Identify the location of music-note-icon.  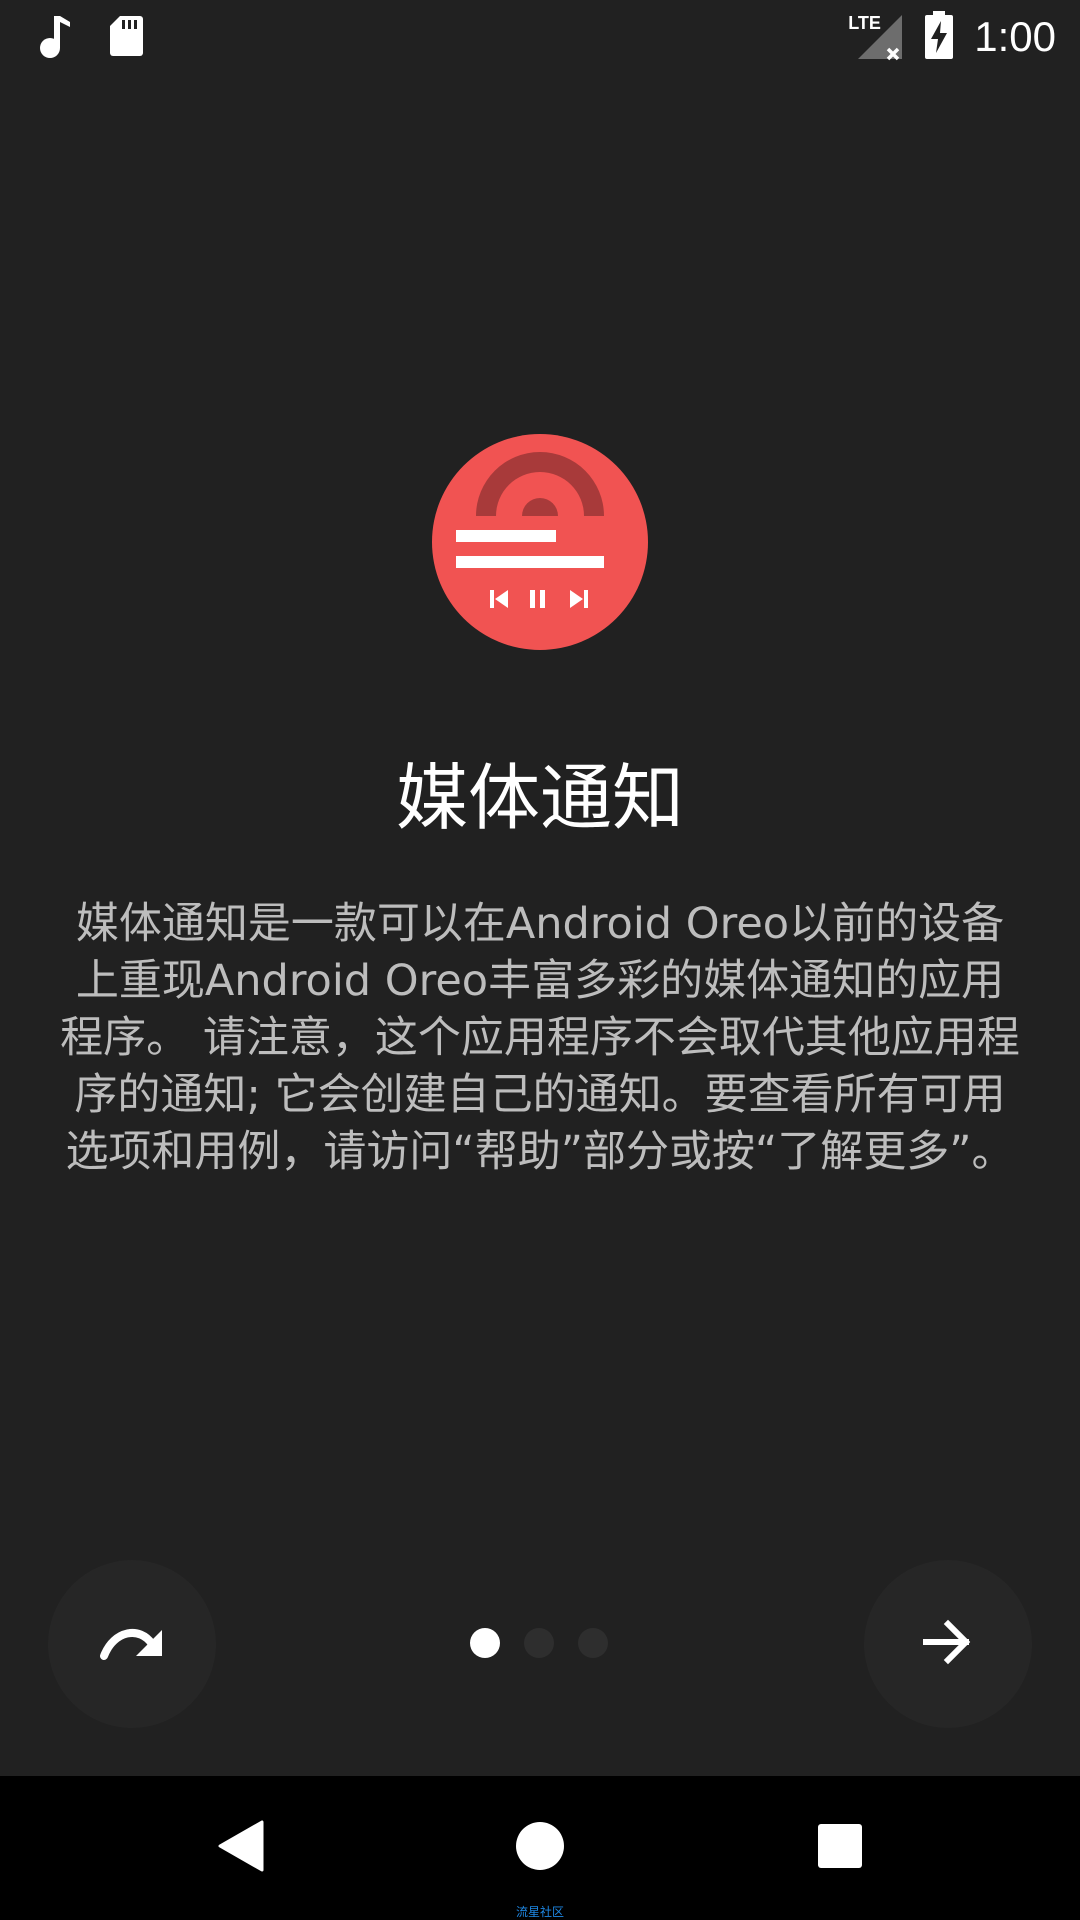
(54, 38).